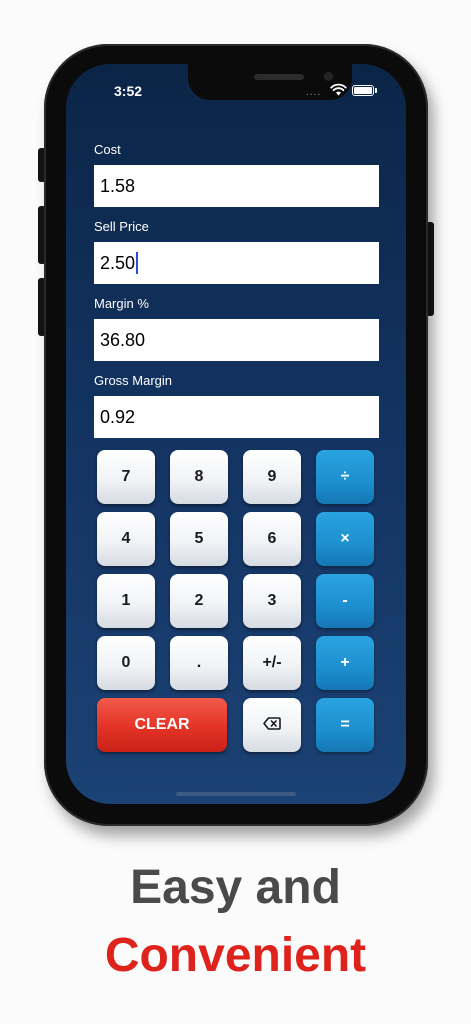  I want to click on key-8: 8, so click(199, 477).